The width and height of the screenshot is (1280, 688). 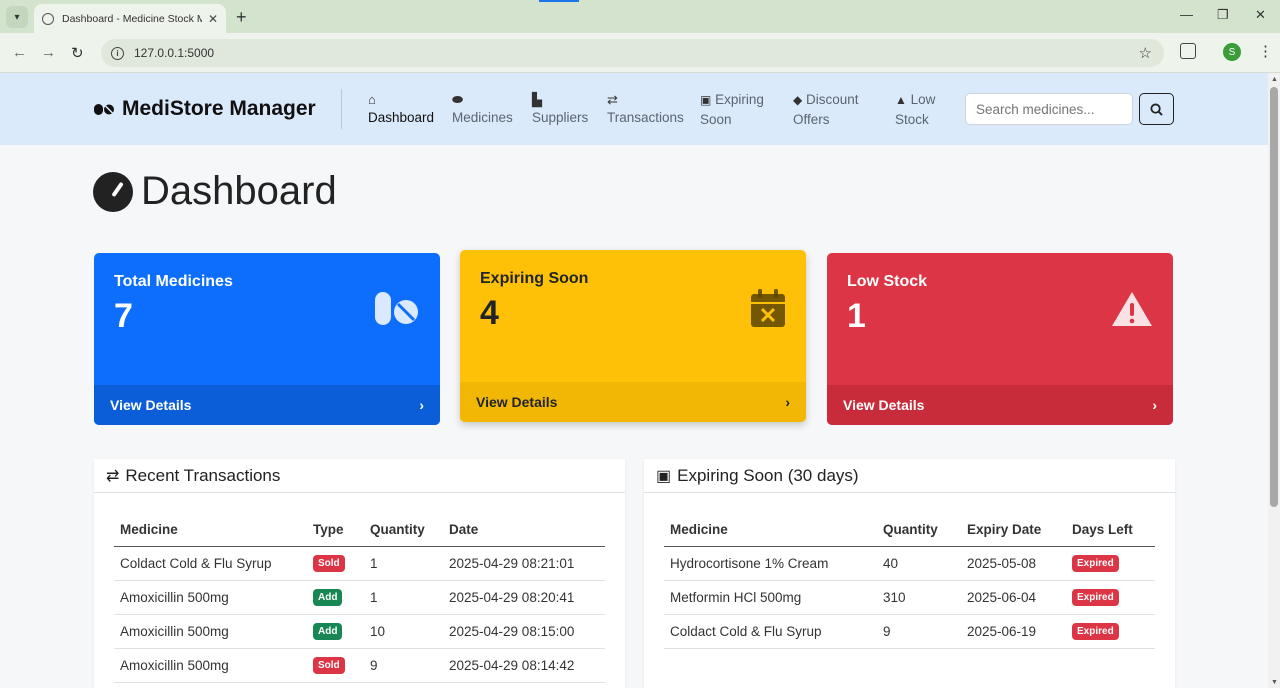 I want to click on medicine-cell: Hydrocortisone 1% Cream, so click(x=770, y=563).